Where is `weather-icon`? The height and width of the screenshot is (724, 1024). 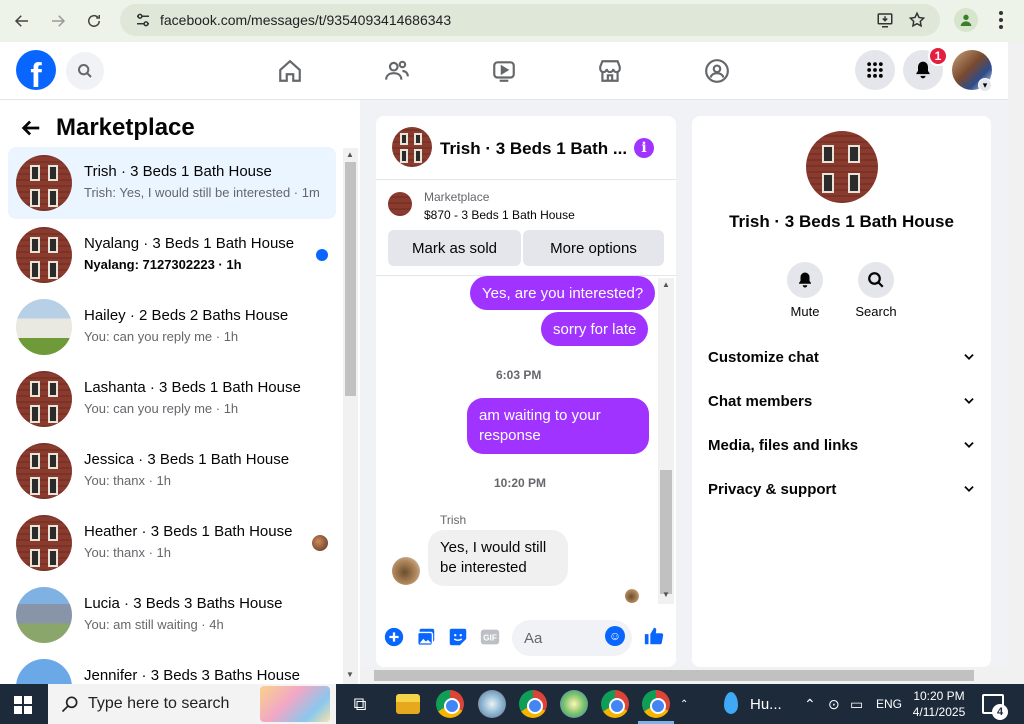 weather-icon is located at coordinates (731, 703).